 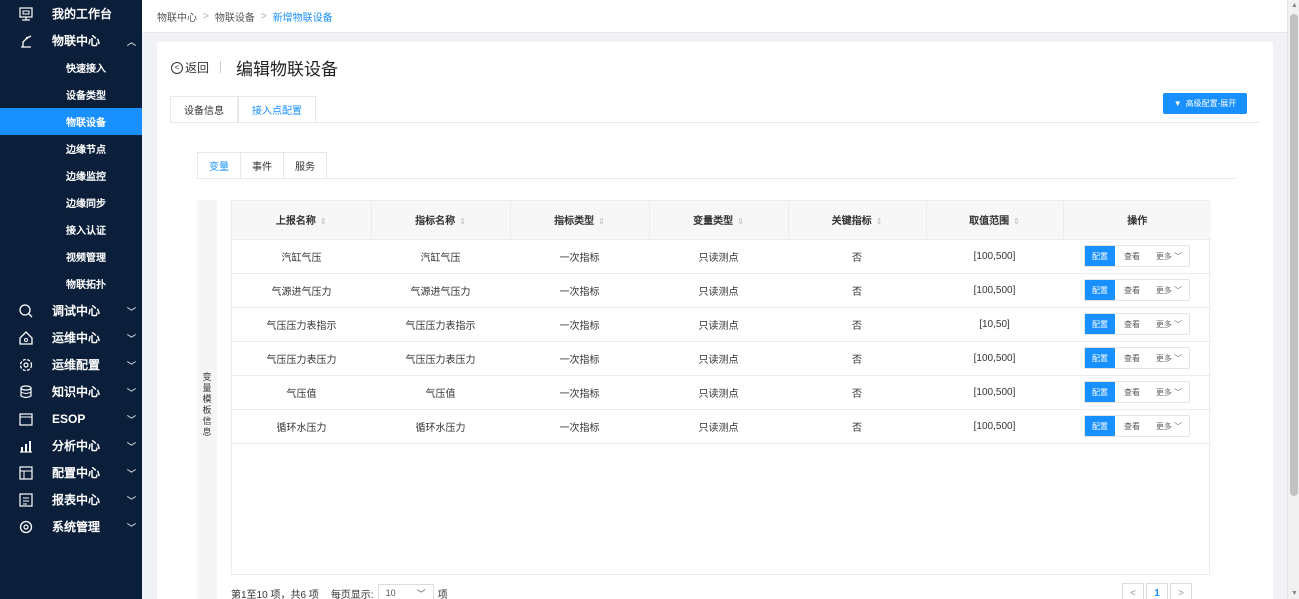 What do you see at coordinates (718, 324) in the screenshot?
I see `table-cell: 只读测点` at bounding box center [718, 324].